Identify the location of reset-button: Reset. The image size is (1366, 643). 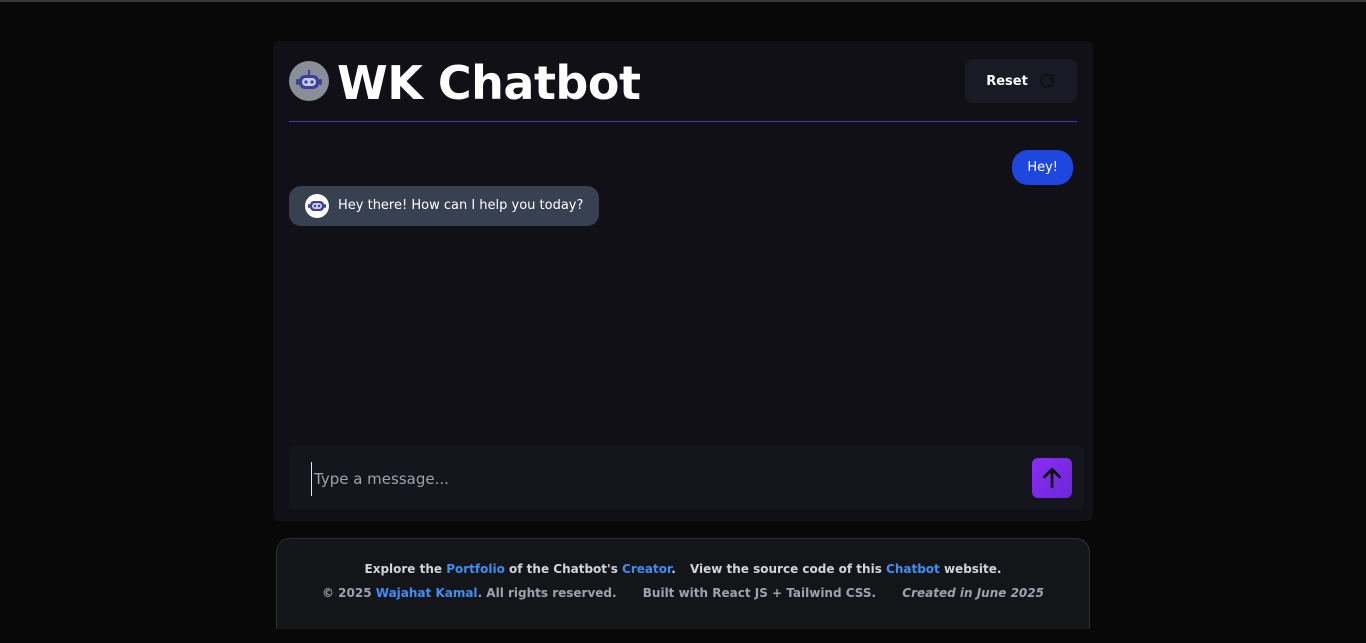
(1021, 81).